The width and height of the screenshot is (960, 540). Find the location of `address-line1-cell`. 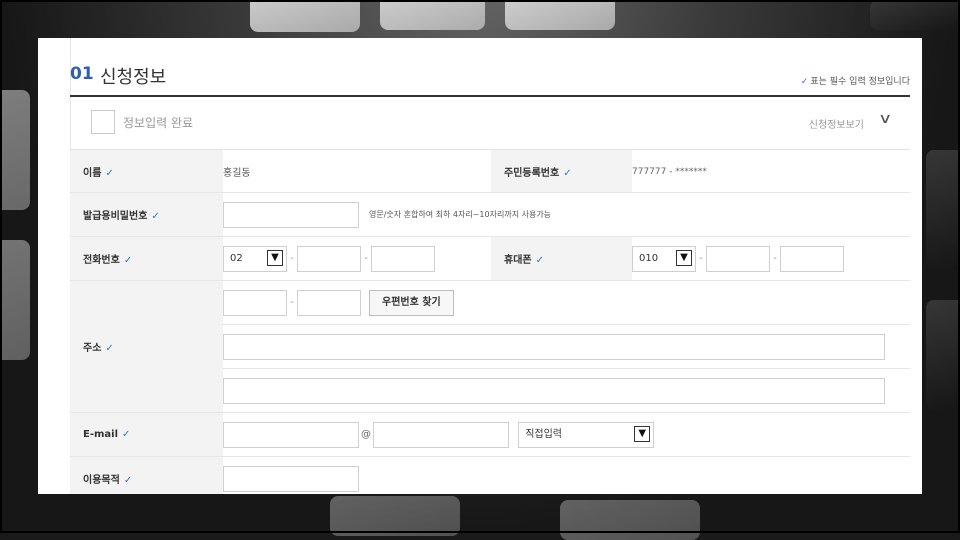

address-line1-cell is located at coordinates (566, 346).